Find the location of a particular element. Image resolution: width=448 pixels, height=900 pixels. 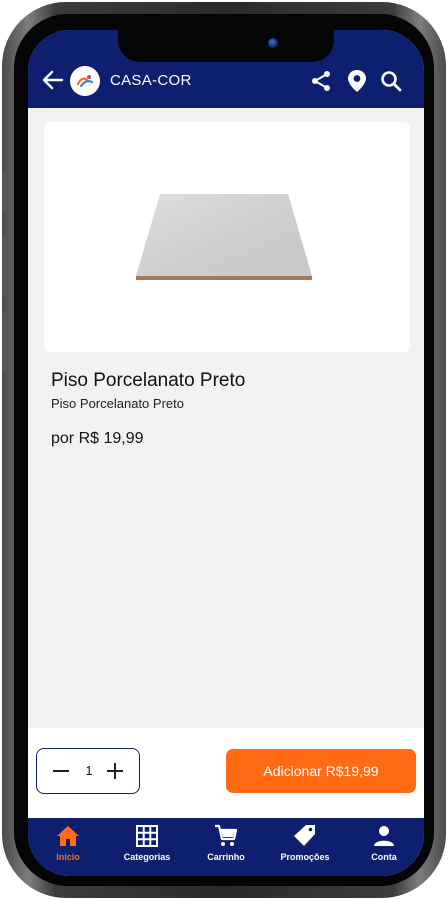

search-icon is located at coordinates (391, 81).